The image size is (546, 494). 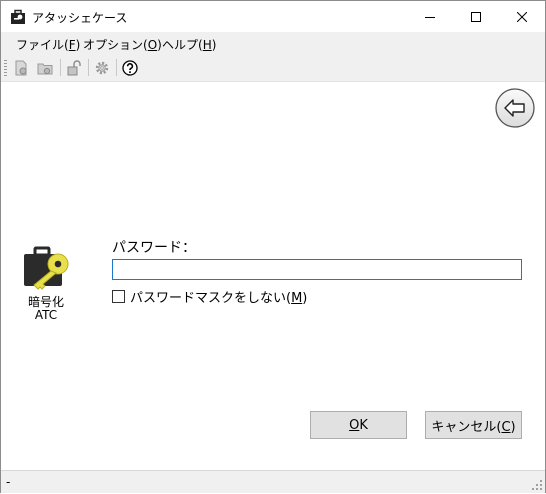 I want to click on ok-label-rest: K, so click(x=363, y=425).